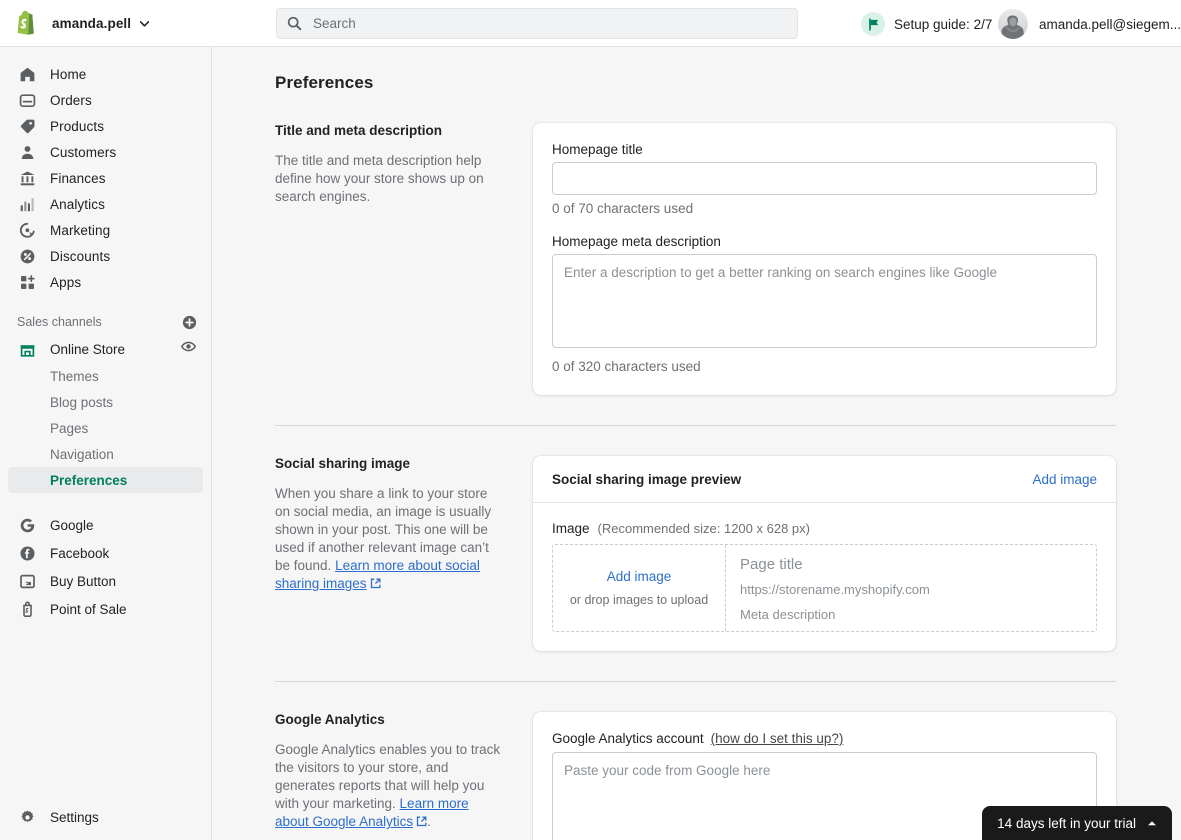 This screenshot has width=1181, height=840. I want to click on sidebar-item-label: Customers, so click(83, 152).